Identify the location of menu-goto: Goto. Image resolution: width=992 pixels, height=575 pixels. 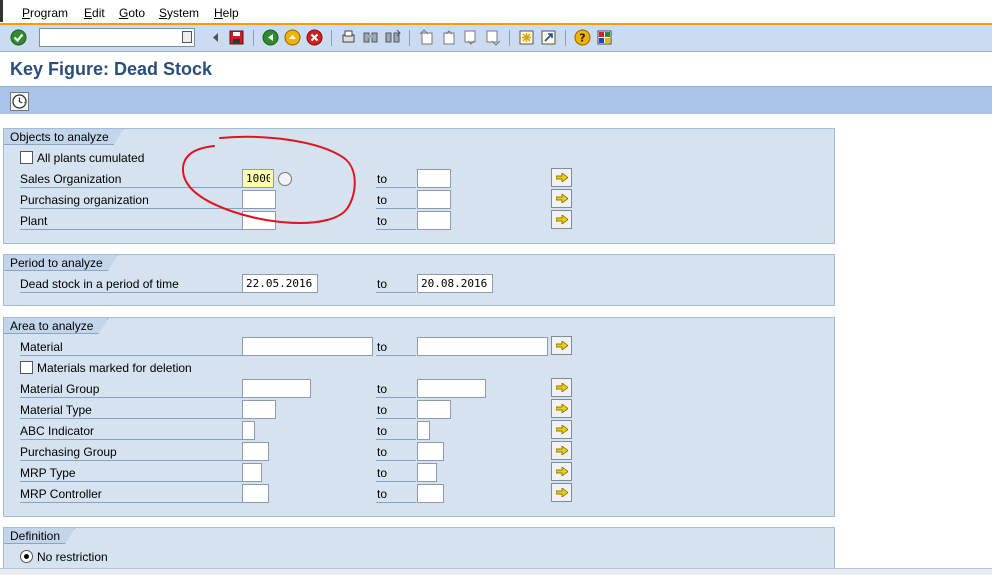
(132, 13).